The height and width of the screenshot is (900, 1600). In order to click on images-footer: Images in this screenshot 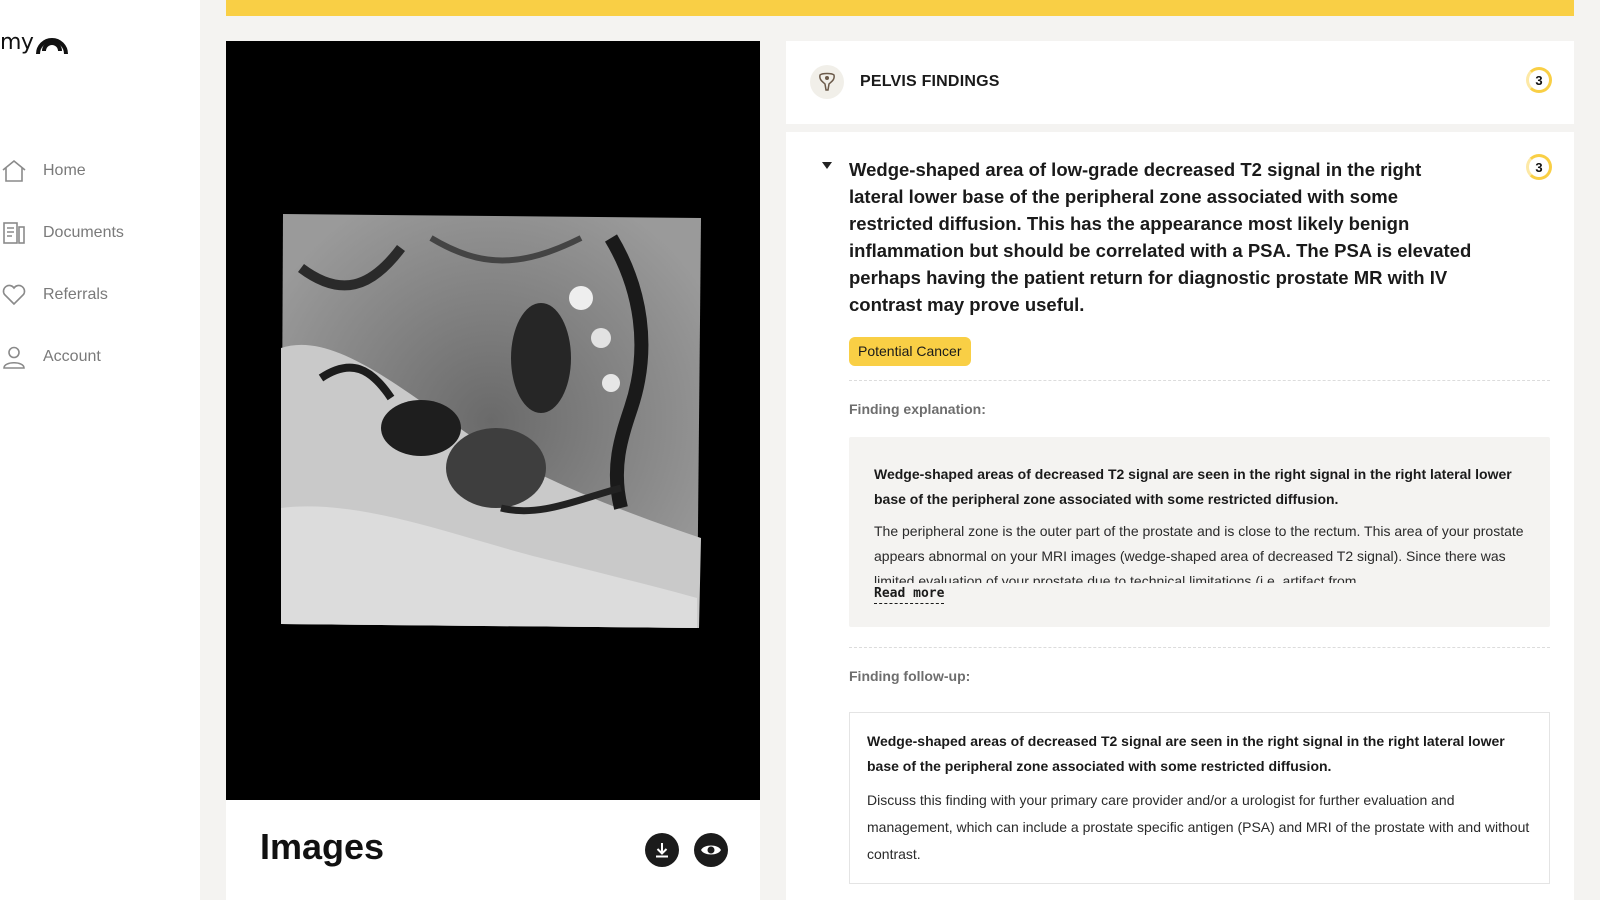, I will do `click(493, 850)`.